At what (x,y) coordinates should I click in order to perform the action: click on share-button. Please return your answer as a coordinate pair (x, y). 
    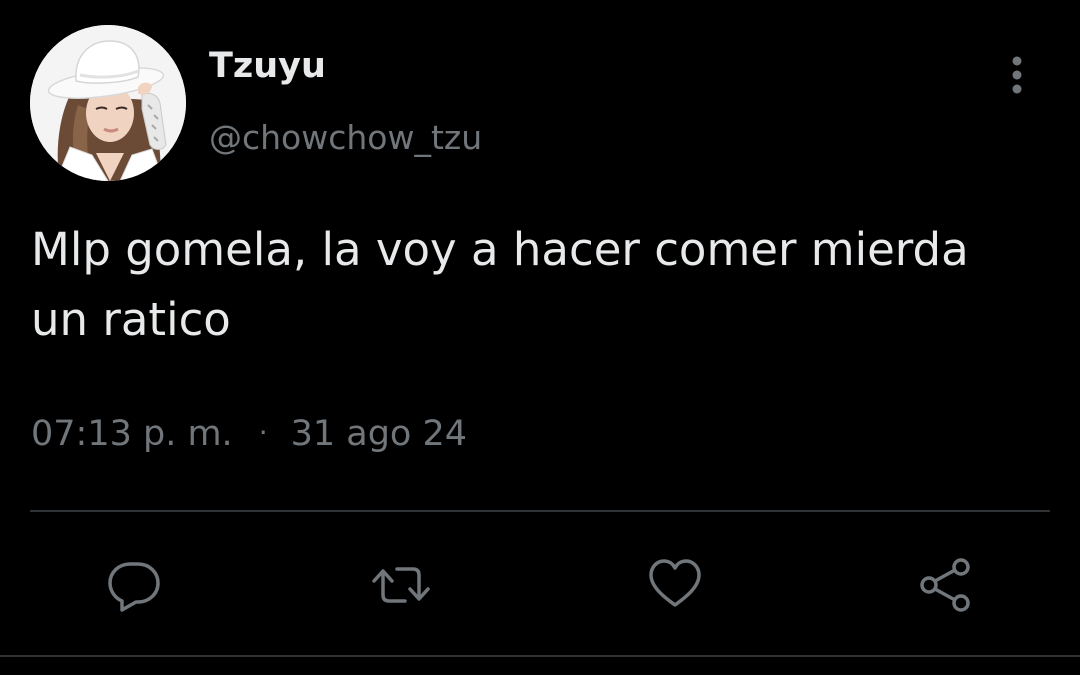
    Looking at the image, I should click on (945, 585).